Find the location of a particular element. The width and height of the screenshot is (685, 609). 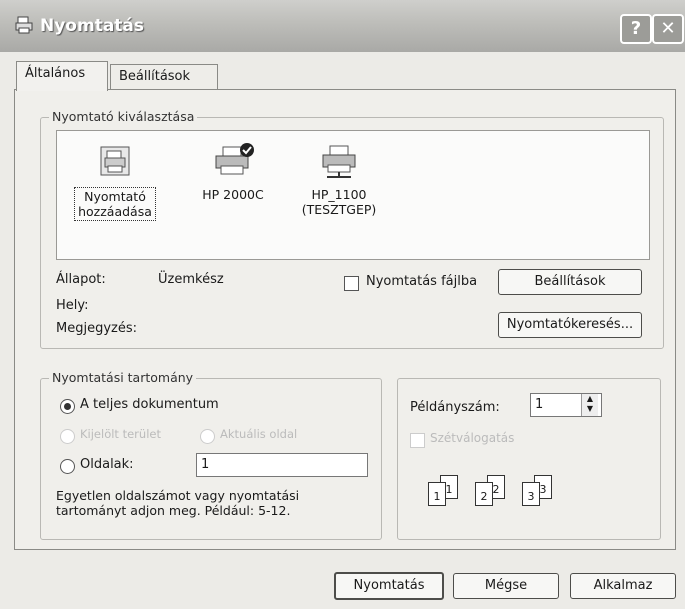

collate-page: 2 is located at coordinates (484, 494).